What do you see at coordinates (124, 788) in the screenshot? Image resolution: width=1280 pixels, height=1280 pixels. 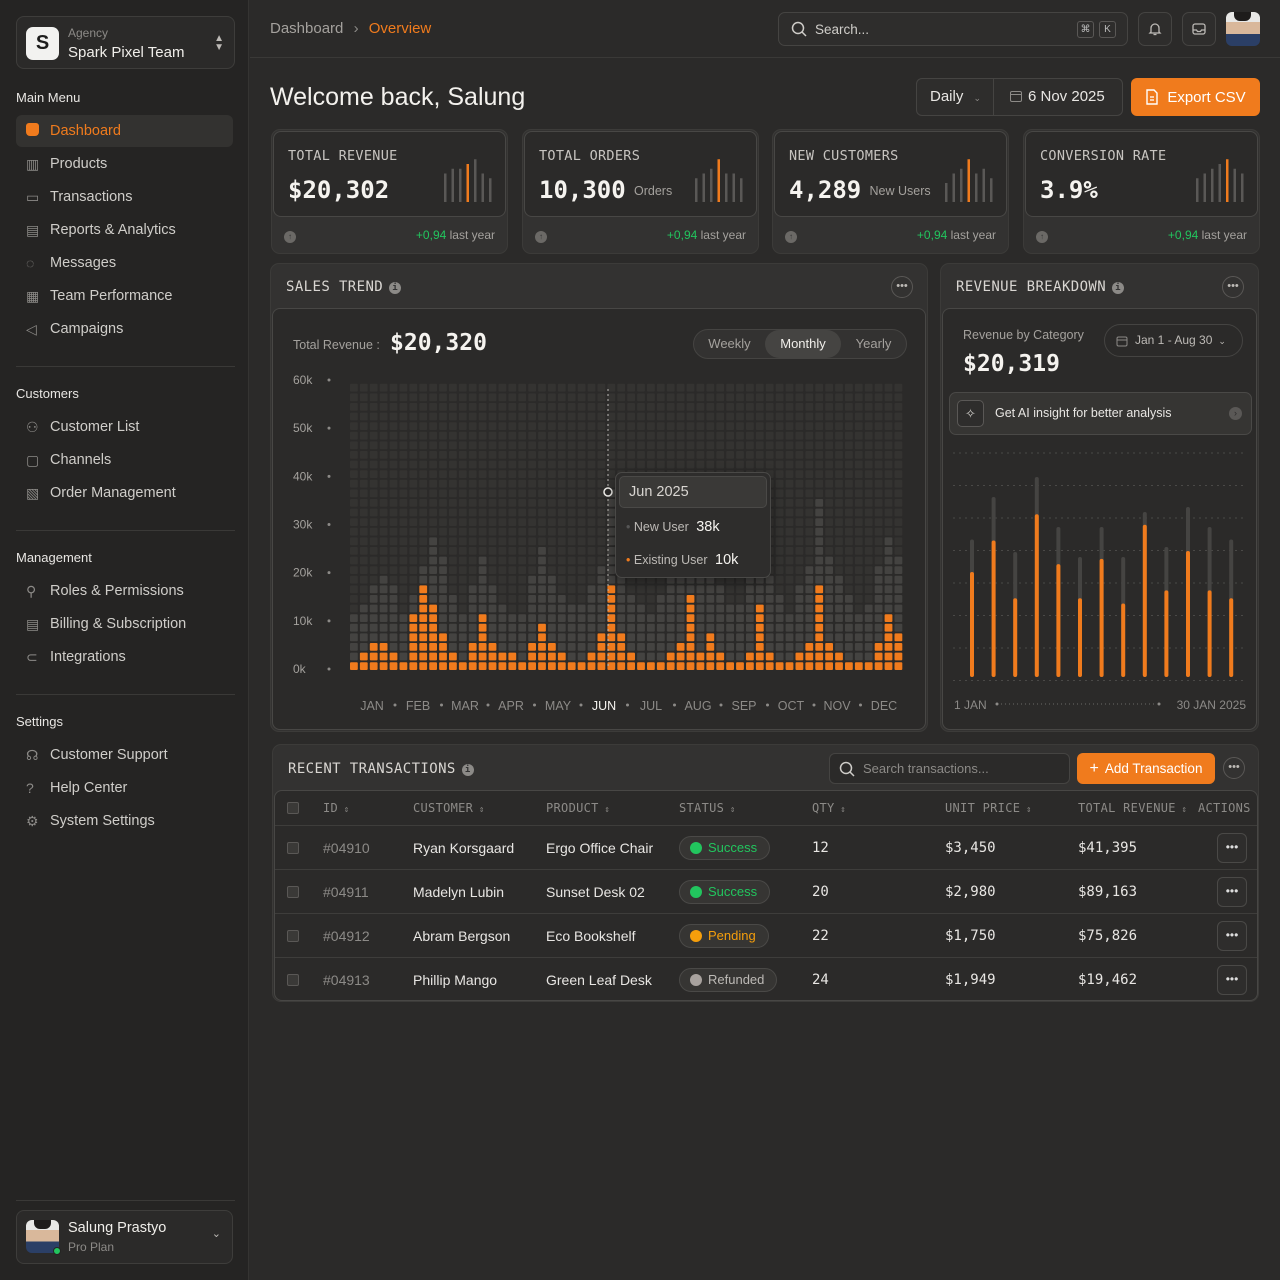 I see `sidebar-item-help-center: ? Help Center` at bounding box center [124, 788].